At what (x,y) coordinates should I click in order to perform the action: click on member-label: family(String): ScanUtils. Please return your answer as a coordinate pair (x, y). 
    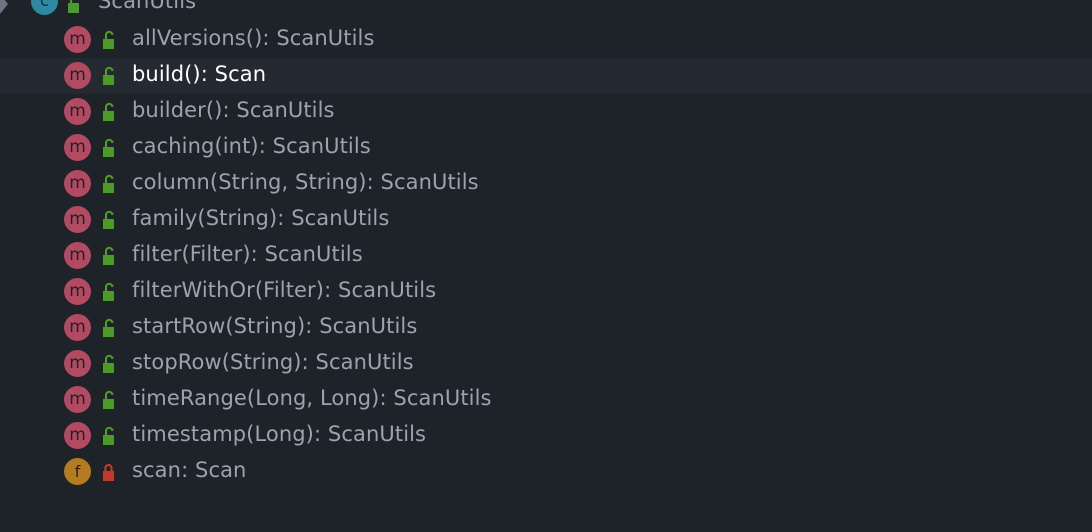
    Looking at the image, I should click on (261, 218).